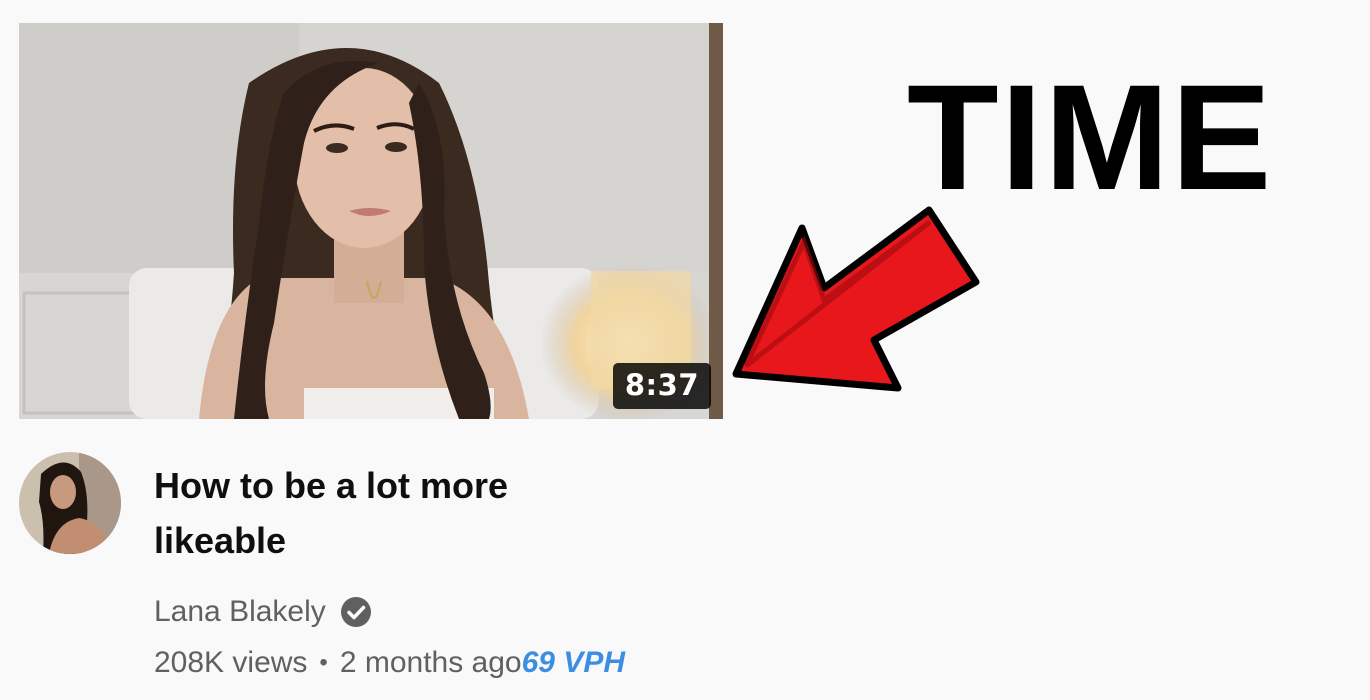 This screenshot has height=700, width=1370. I want to click on video-stats: 208K views • 2 months ago 69 VPH, so click(389, 663).